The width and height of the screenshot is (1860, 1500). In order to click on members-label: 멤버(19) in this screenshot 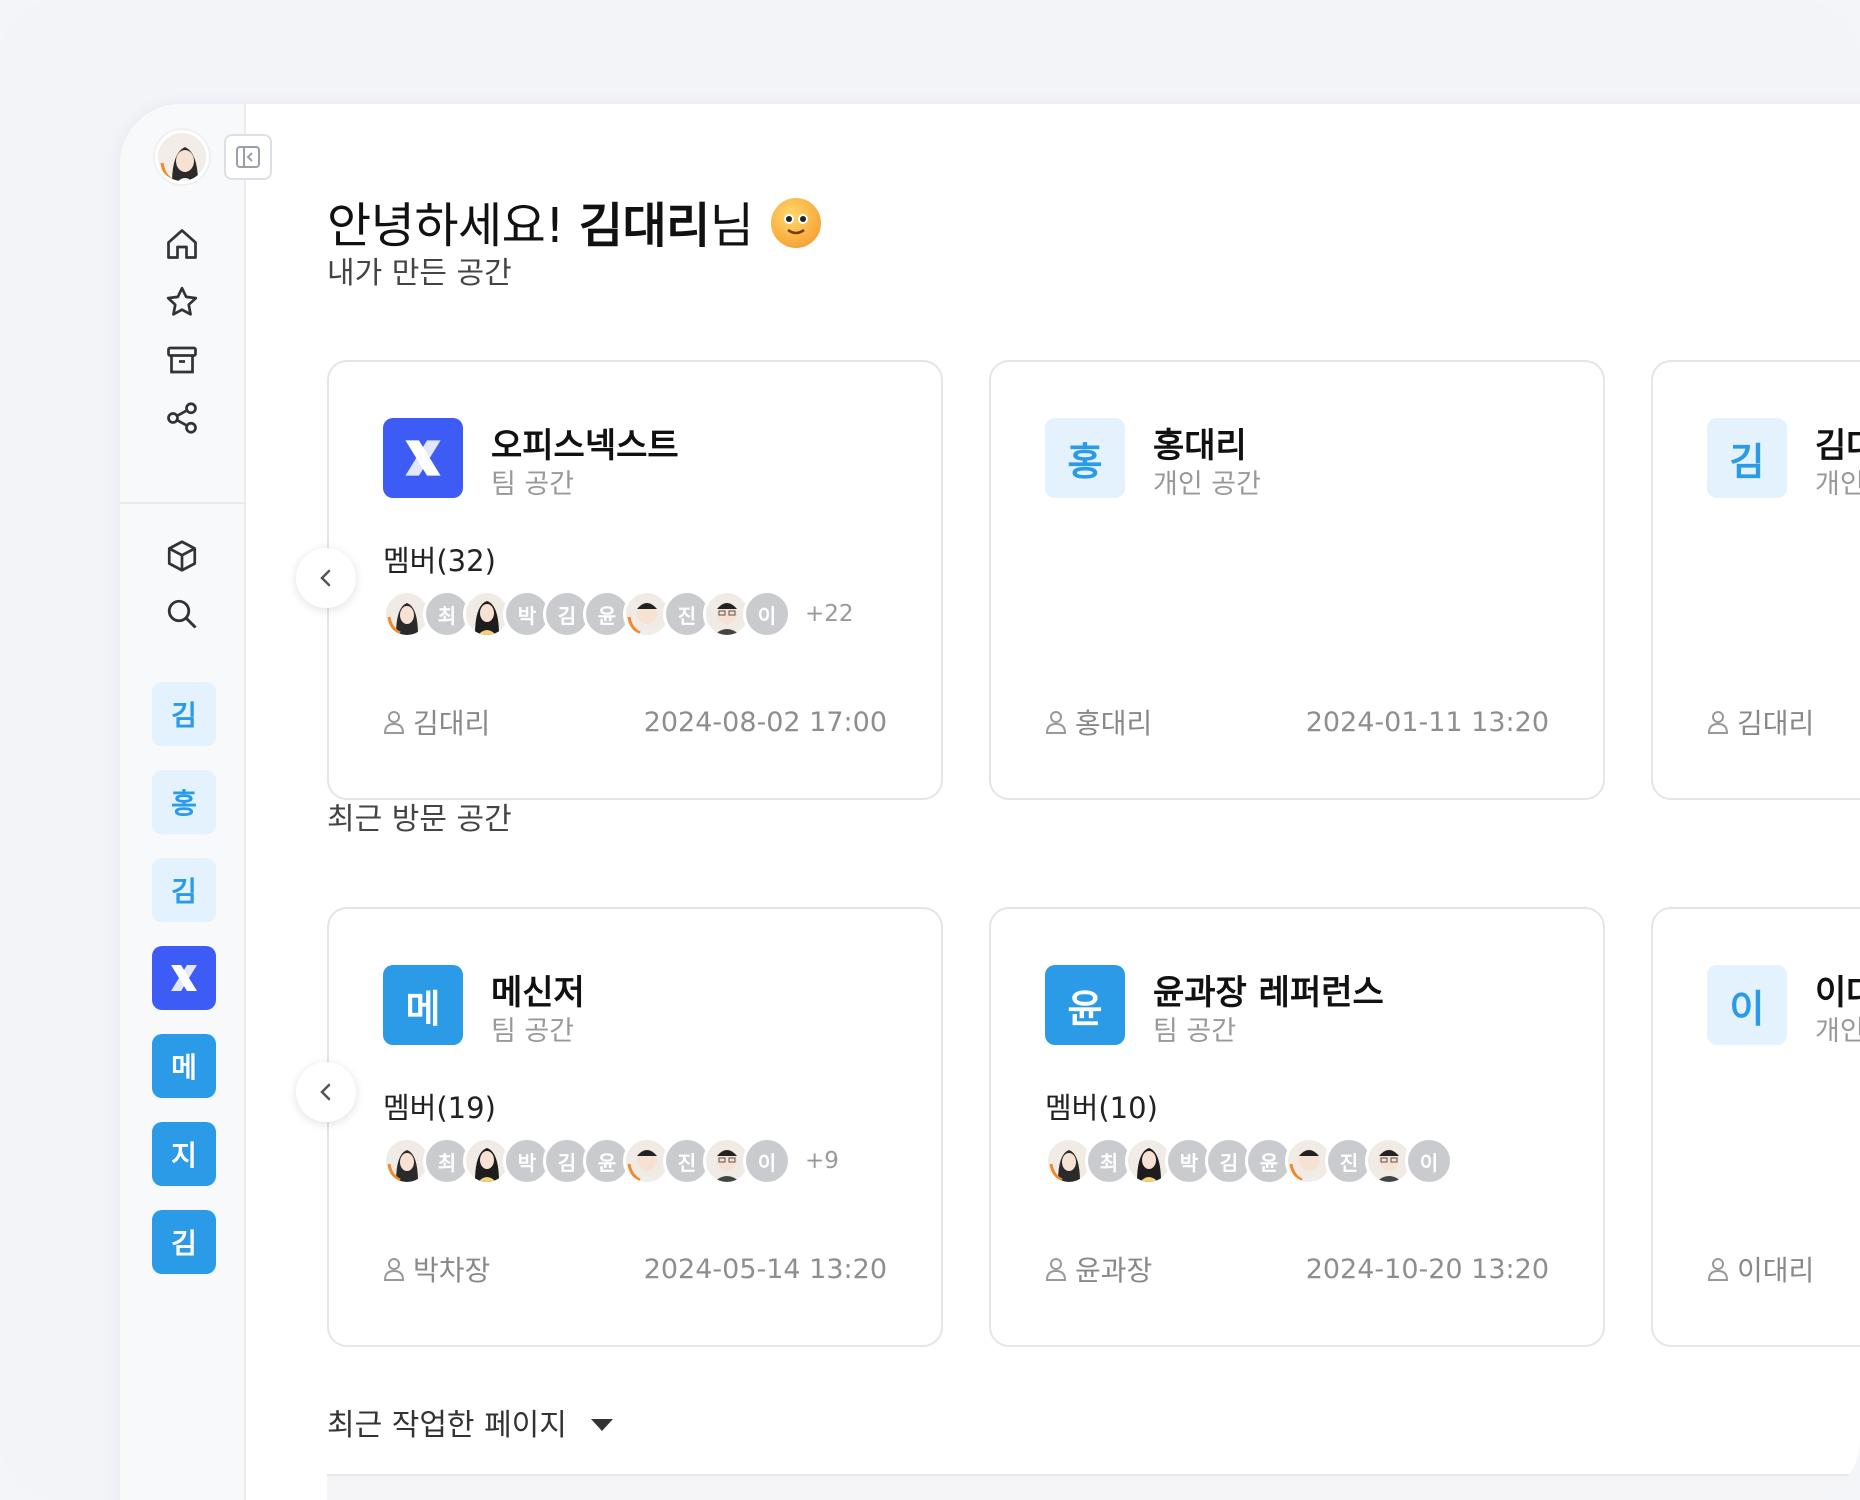, I will do `click(439, 1108)`.